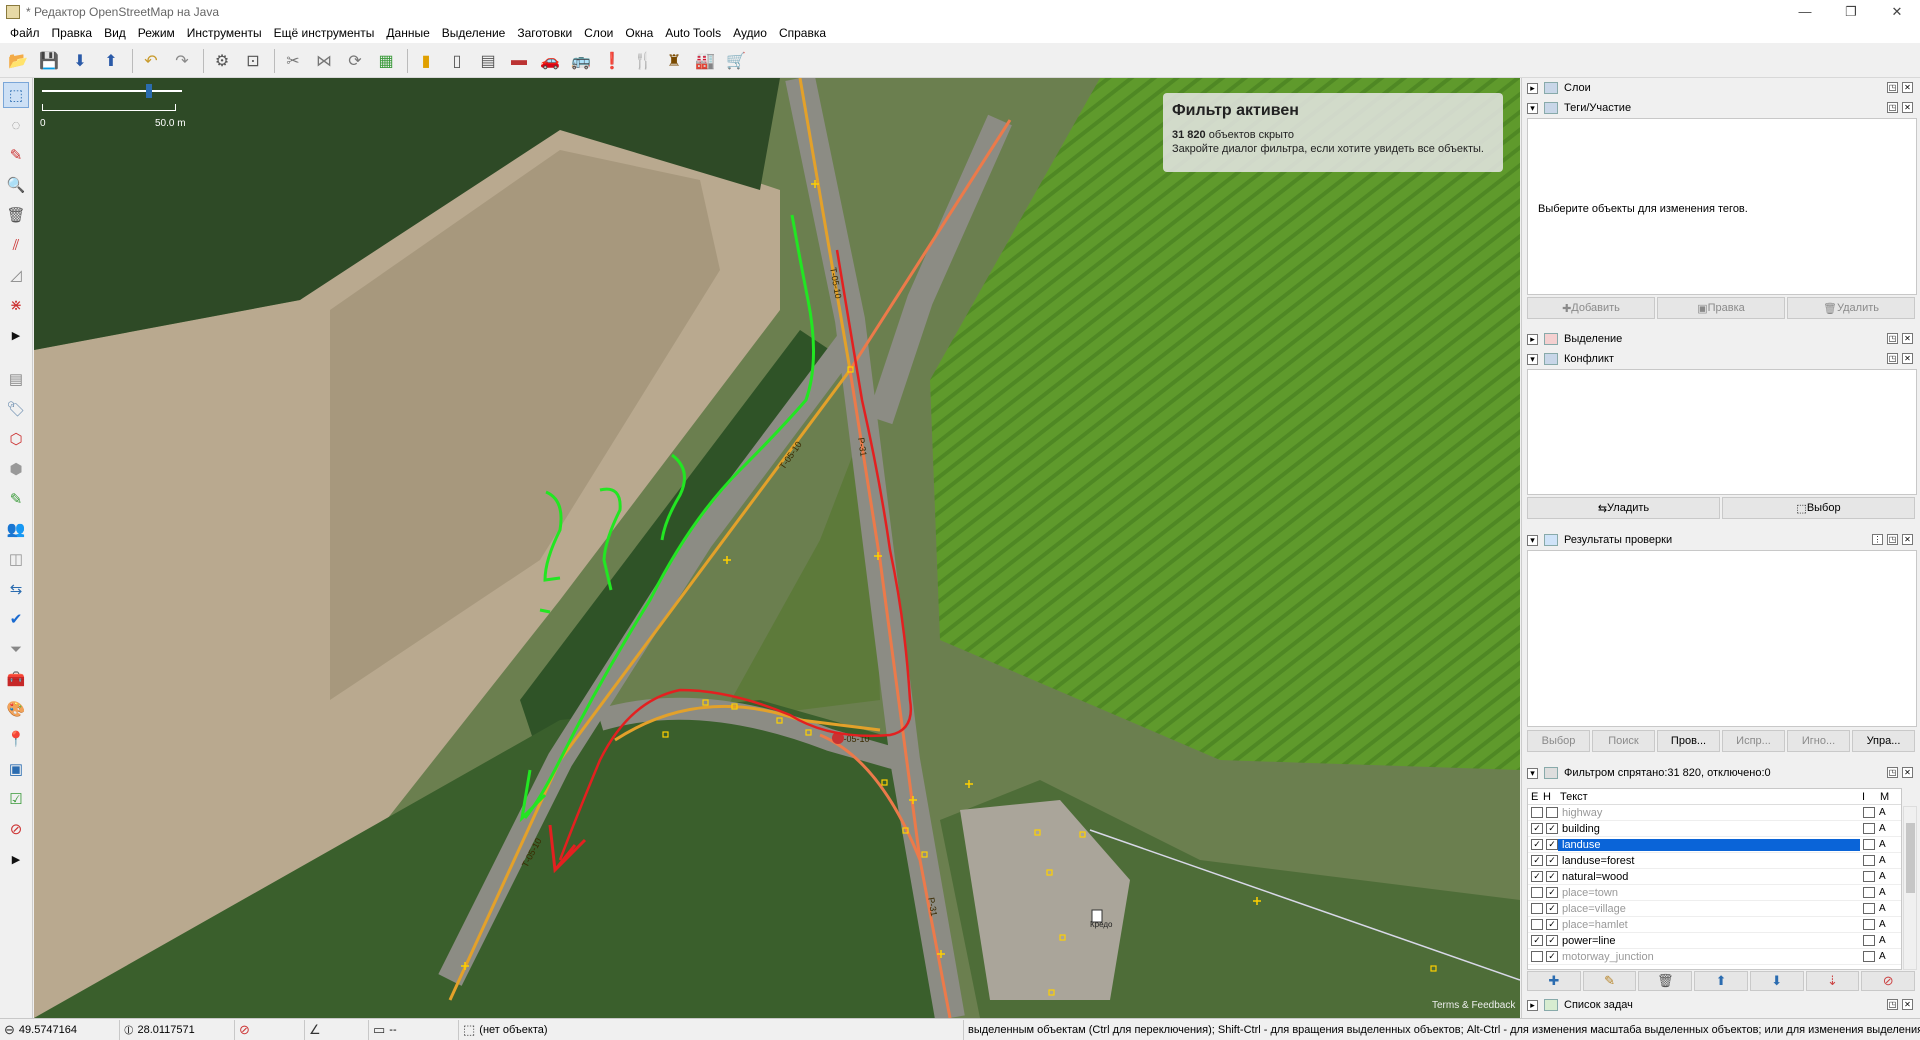 The height and width of the screenshot is (1040, 1920). I want to click on improve-way-icon: ◿, so click(16, 275).